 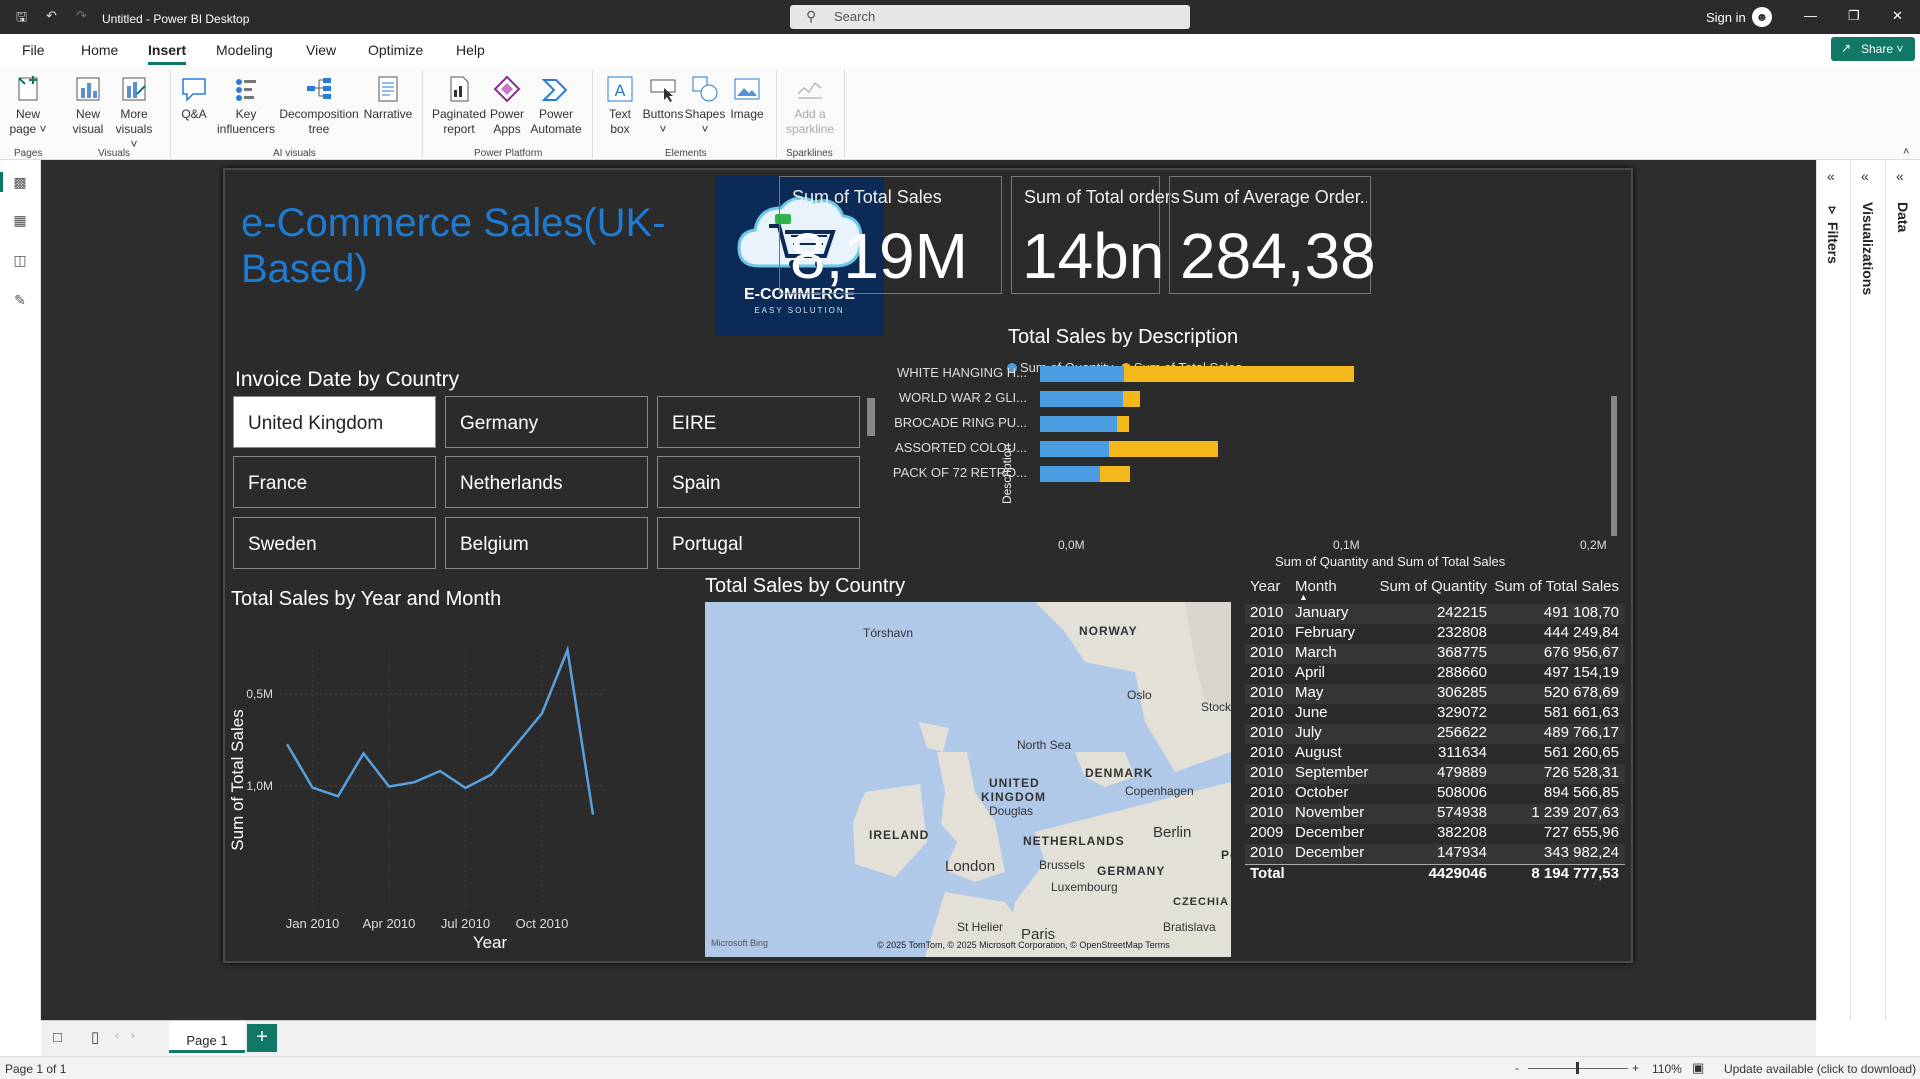 I want to click on table-row: 2010 April 288660 497 154,19, so click(x=1435, y=674).